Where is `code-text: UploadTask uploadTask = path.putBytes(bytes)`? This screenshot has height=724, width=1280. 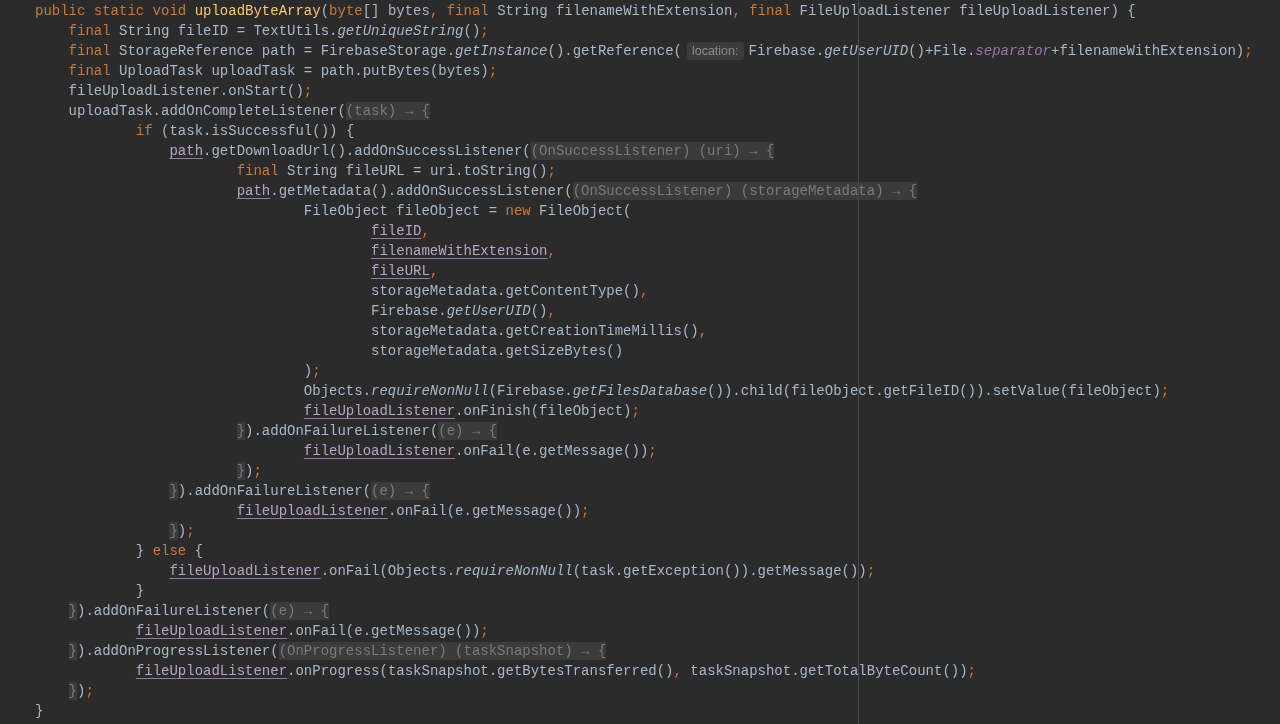 code-text: UploadTask uploadTask = path.putBytes(bytes) is located at coordinates (304, 71).